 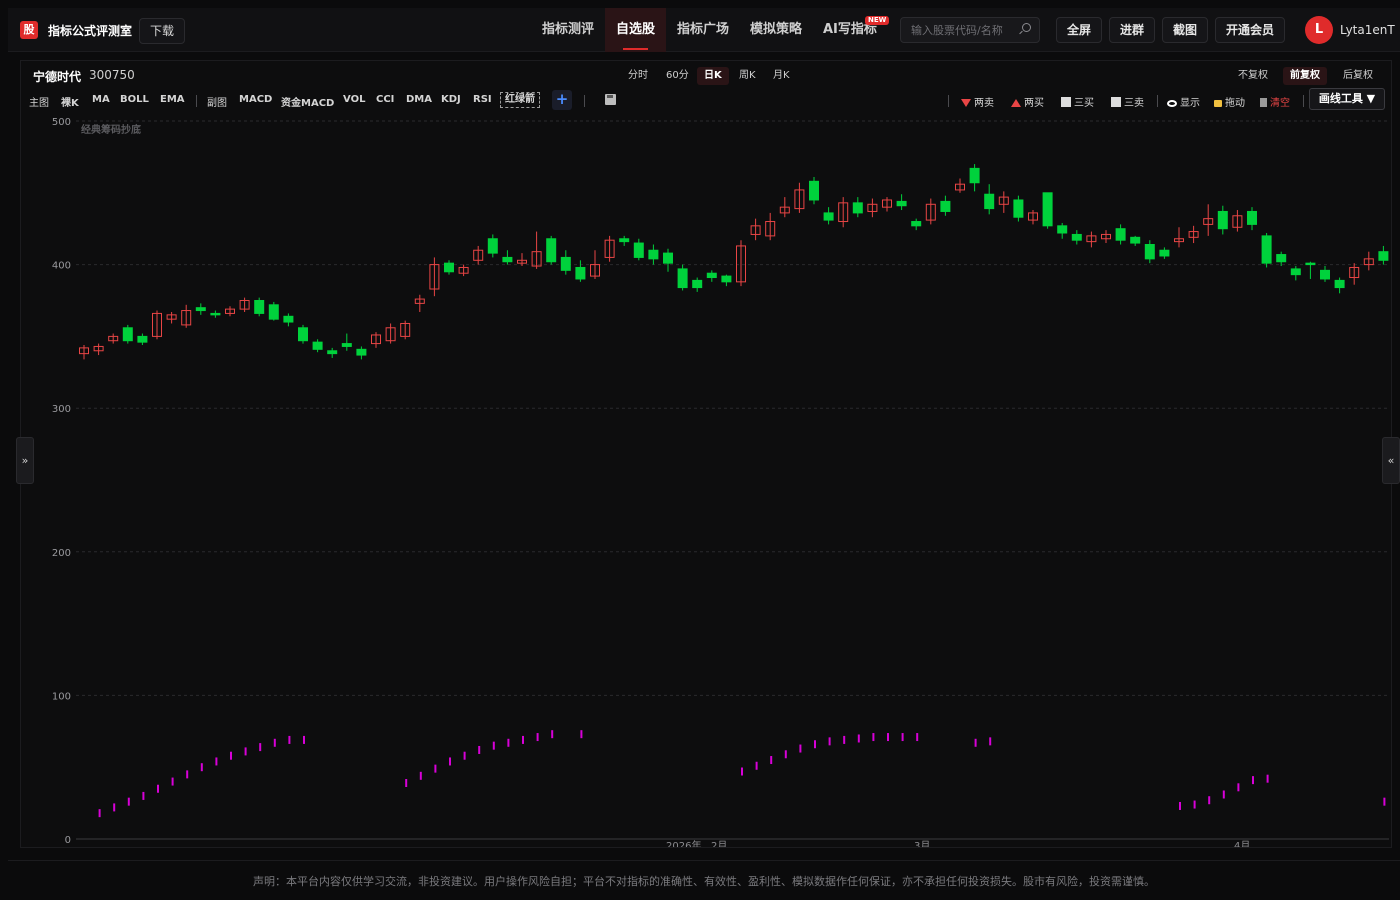 I want to click on main-ema: EMA, so click(x=172, y=99).